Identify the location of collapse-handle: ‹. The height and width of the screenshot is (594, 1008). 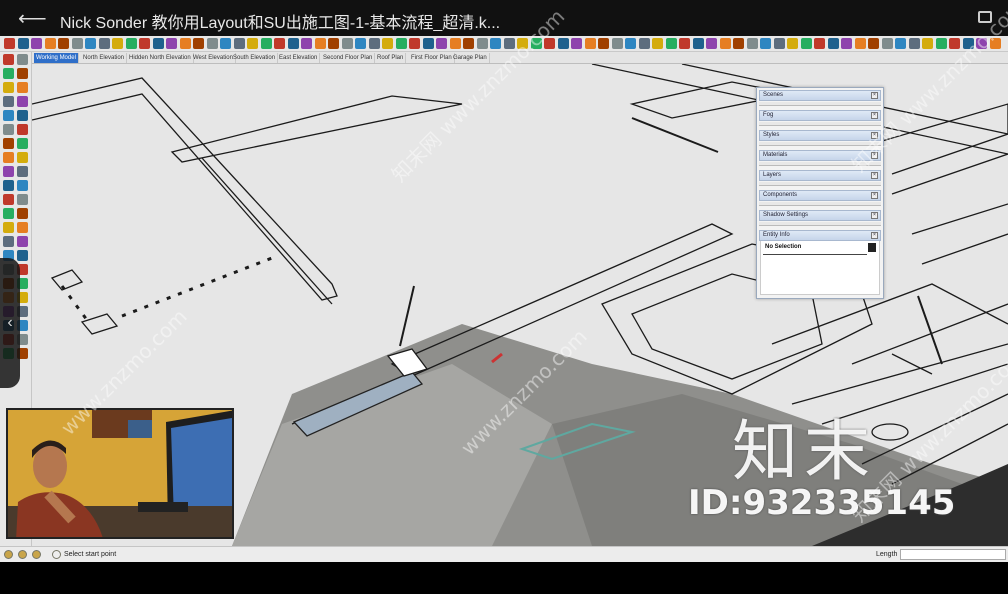
(10, 323).